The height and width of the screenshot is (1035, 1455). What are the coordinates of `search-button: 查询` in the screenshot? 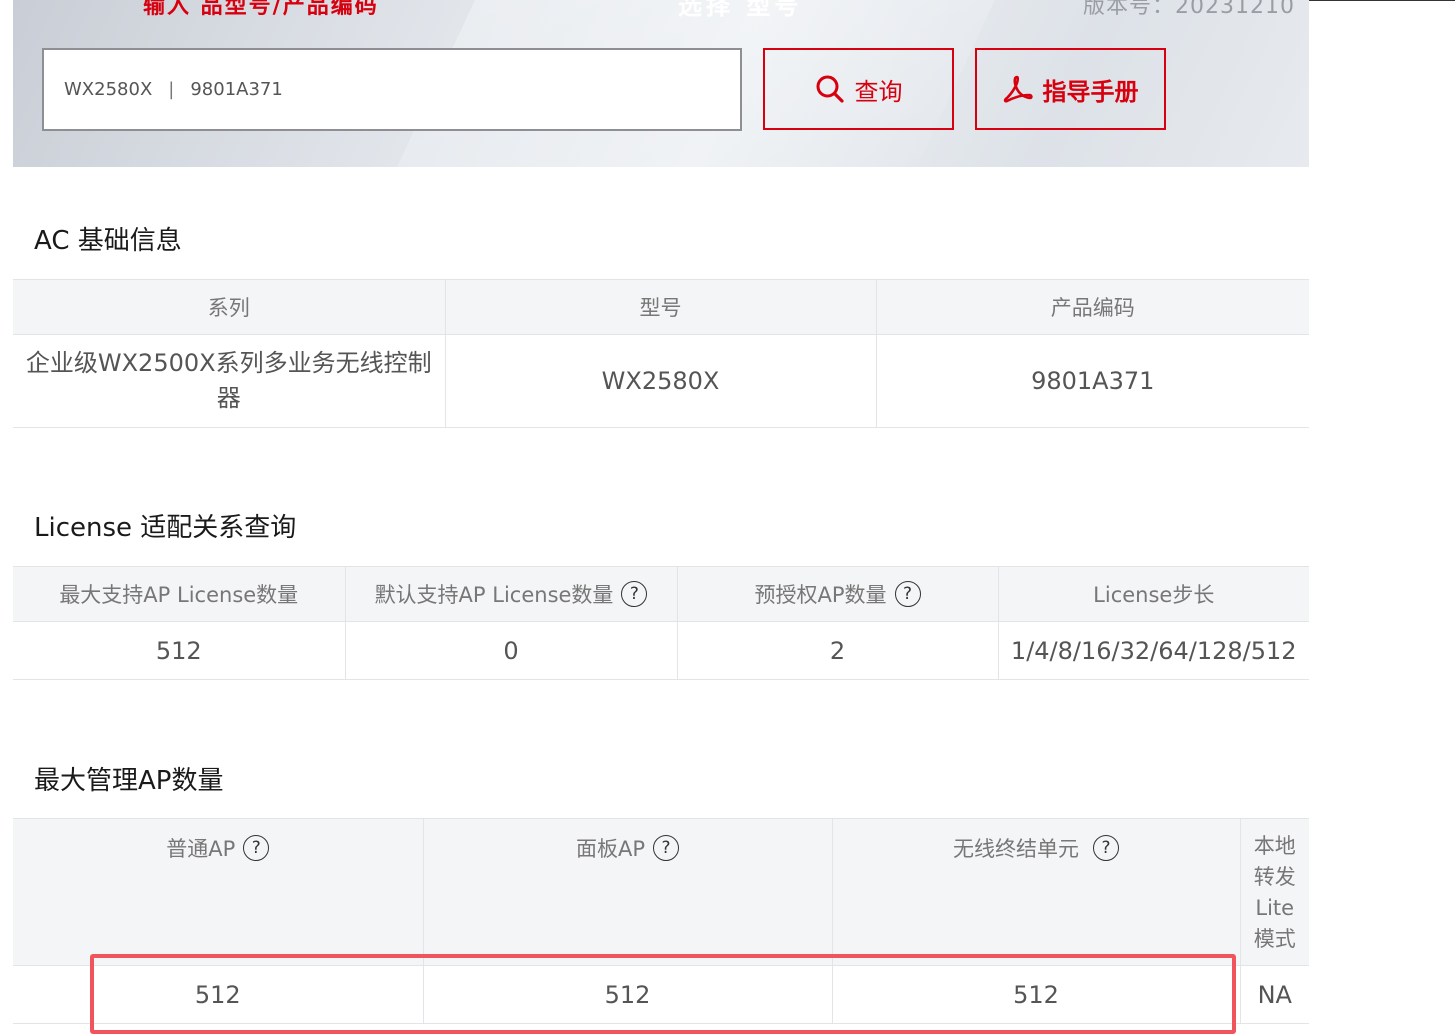 It's located at (858, 89).